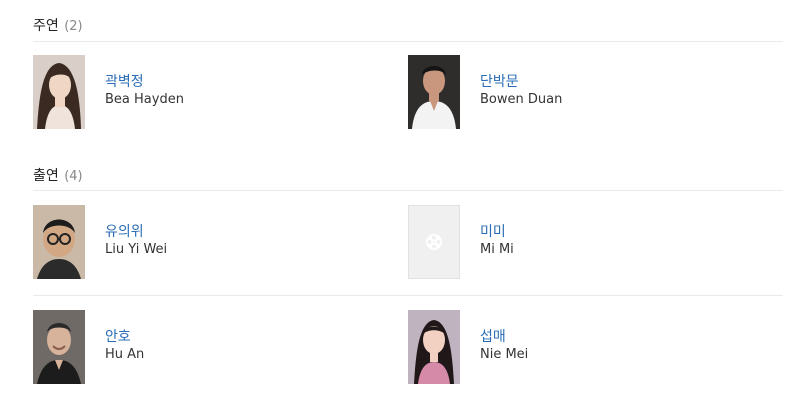 This screenshot has height=416, width=800. I want to click on portrait-man-glasses-image, so click(59, 242).